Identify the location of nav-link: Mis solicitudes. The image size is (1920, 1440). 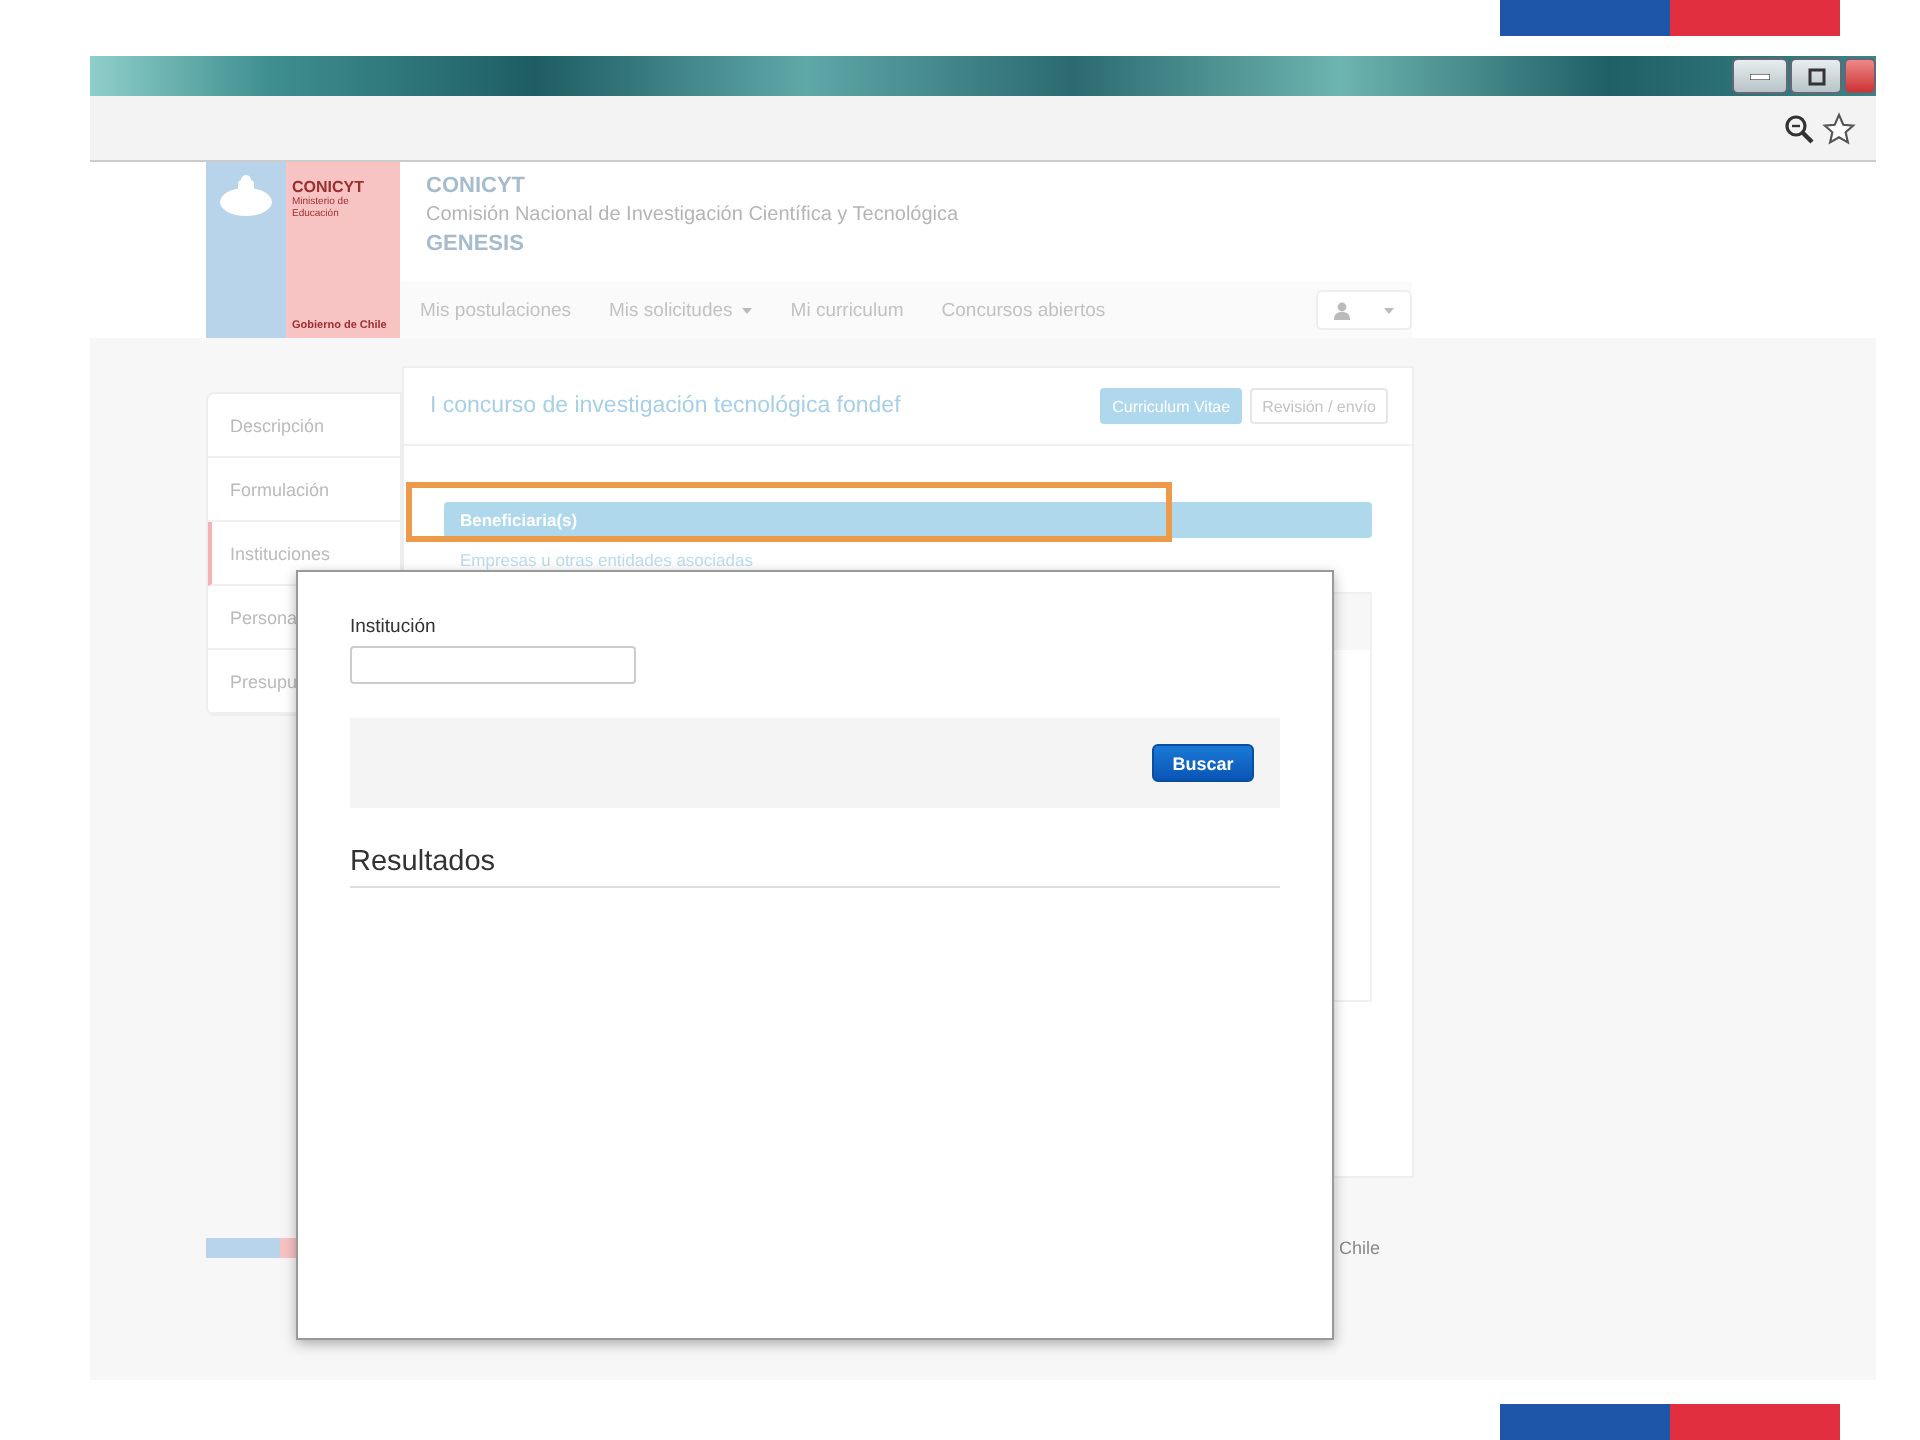
(681, 310).